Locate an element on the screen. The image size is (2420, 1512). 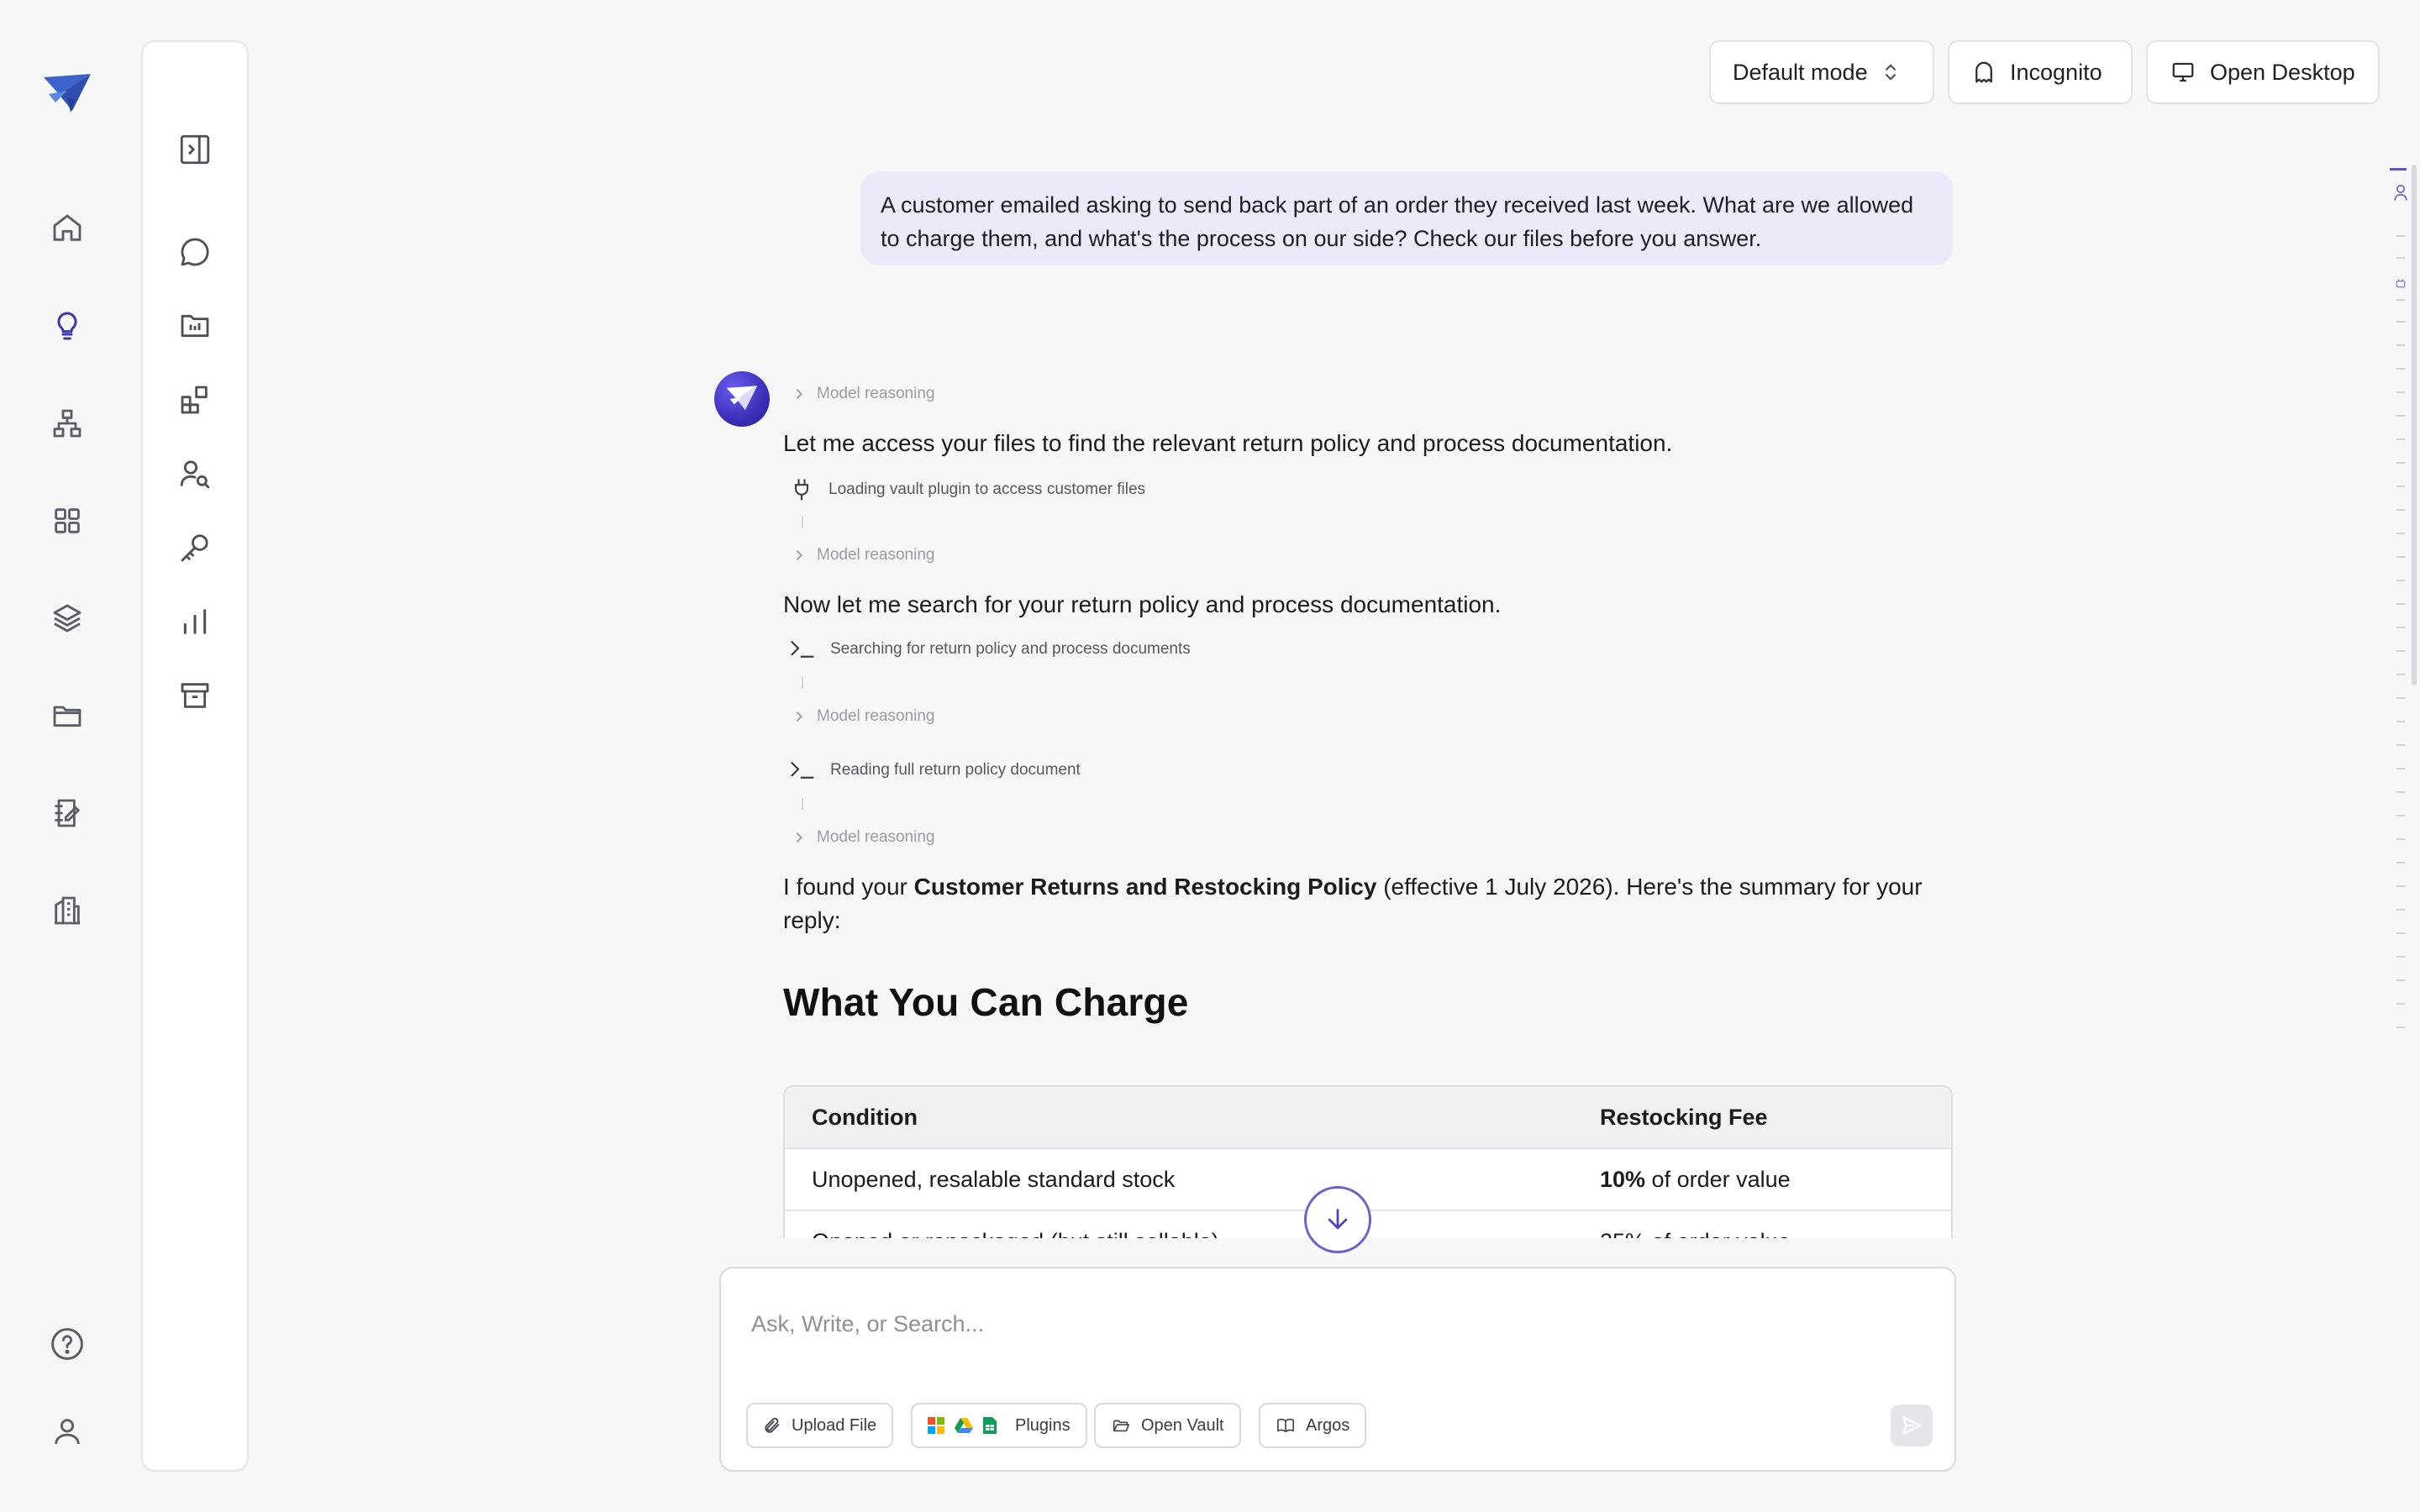
ghost-icon is located at coordinates (1983, 72).